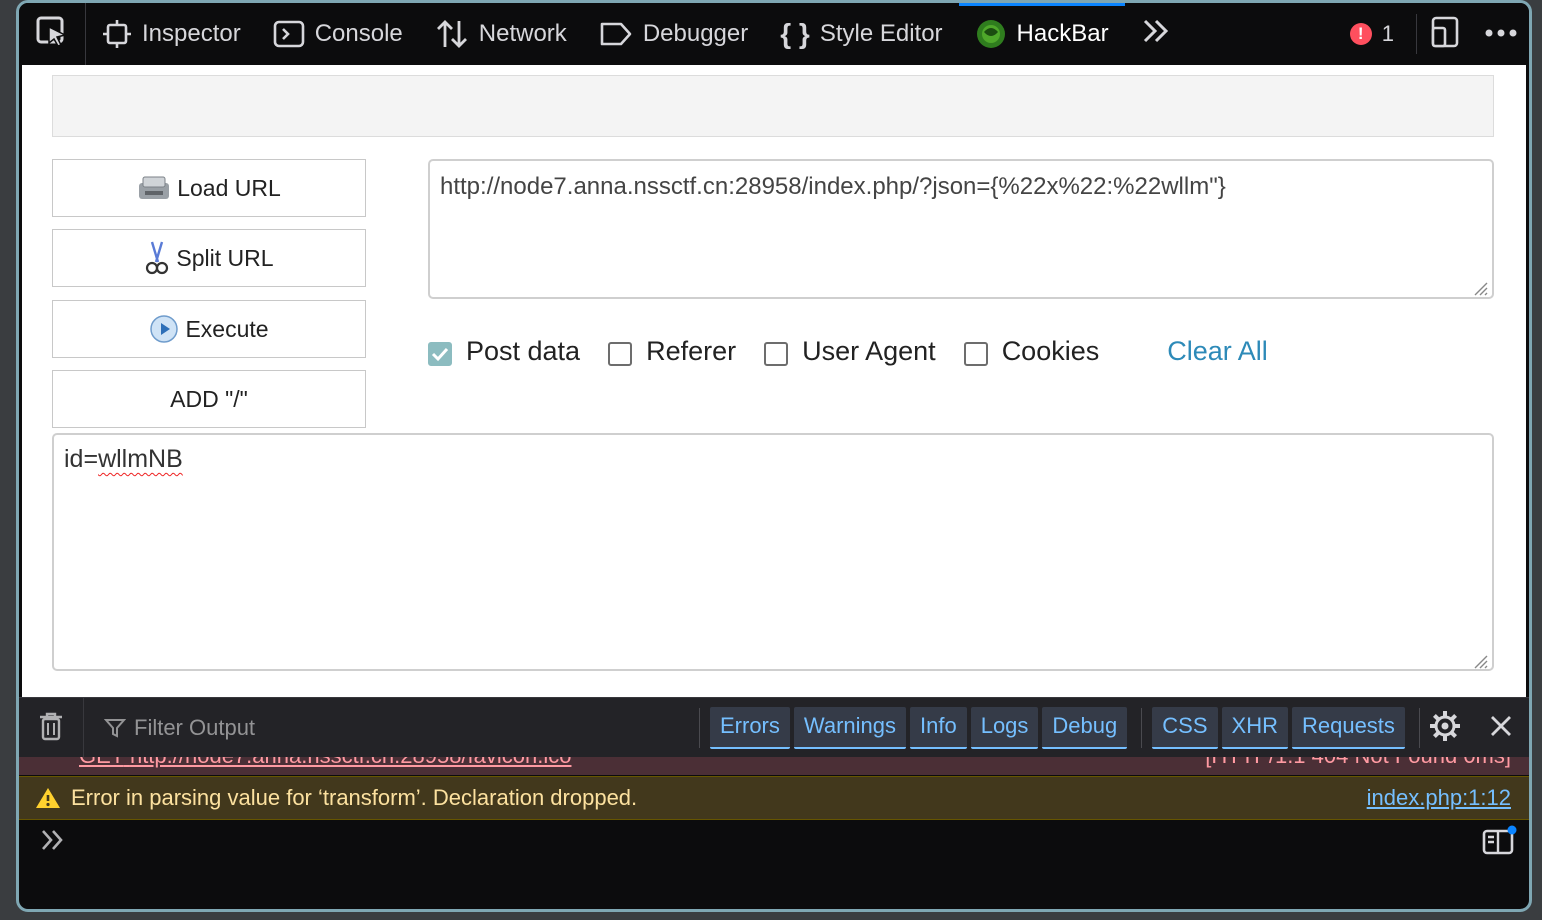 This screenshot has width=1542, height=920. I want to click on more-options-button, so click(1501, 34).